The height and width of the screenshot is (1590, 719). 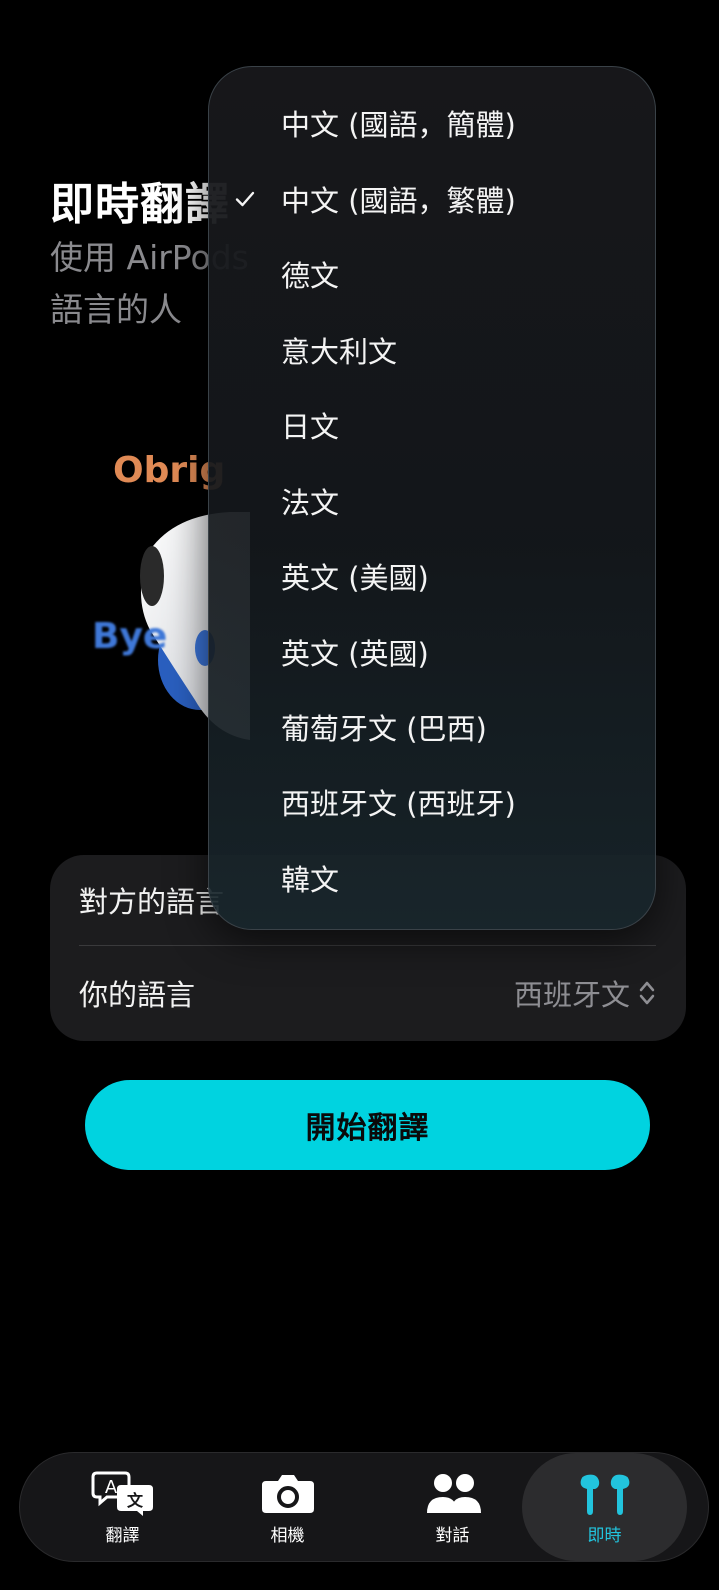 I want to click on chevron-up-down-icon, so click(x=647, y=993).